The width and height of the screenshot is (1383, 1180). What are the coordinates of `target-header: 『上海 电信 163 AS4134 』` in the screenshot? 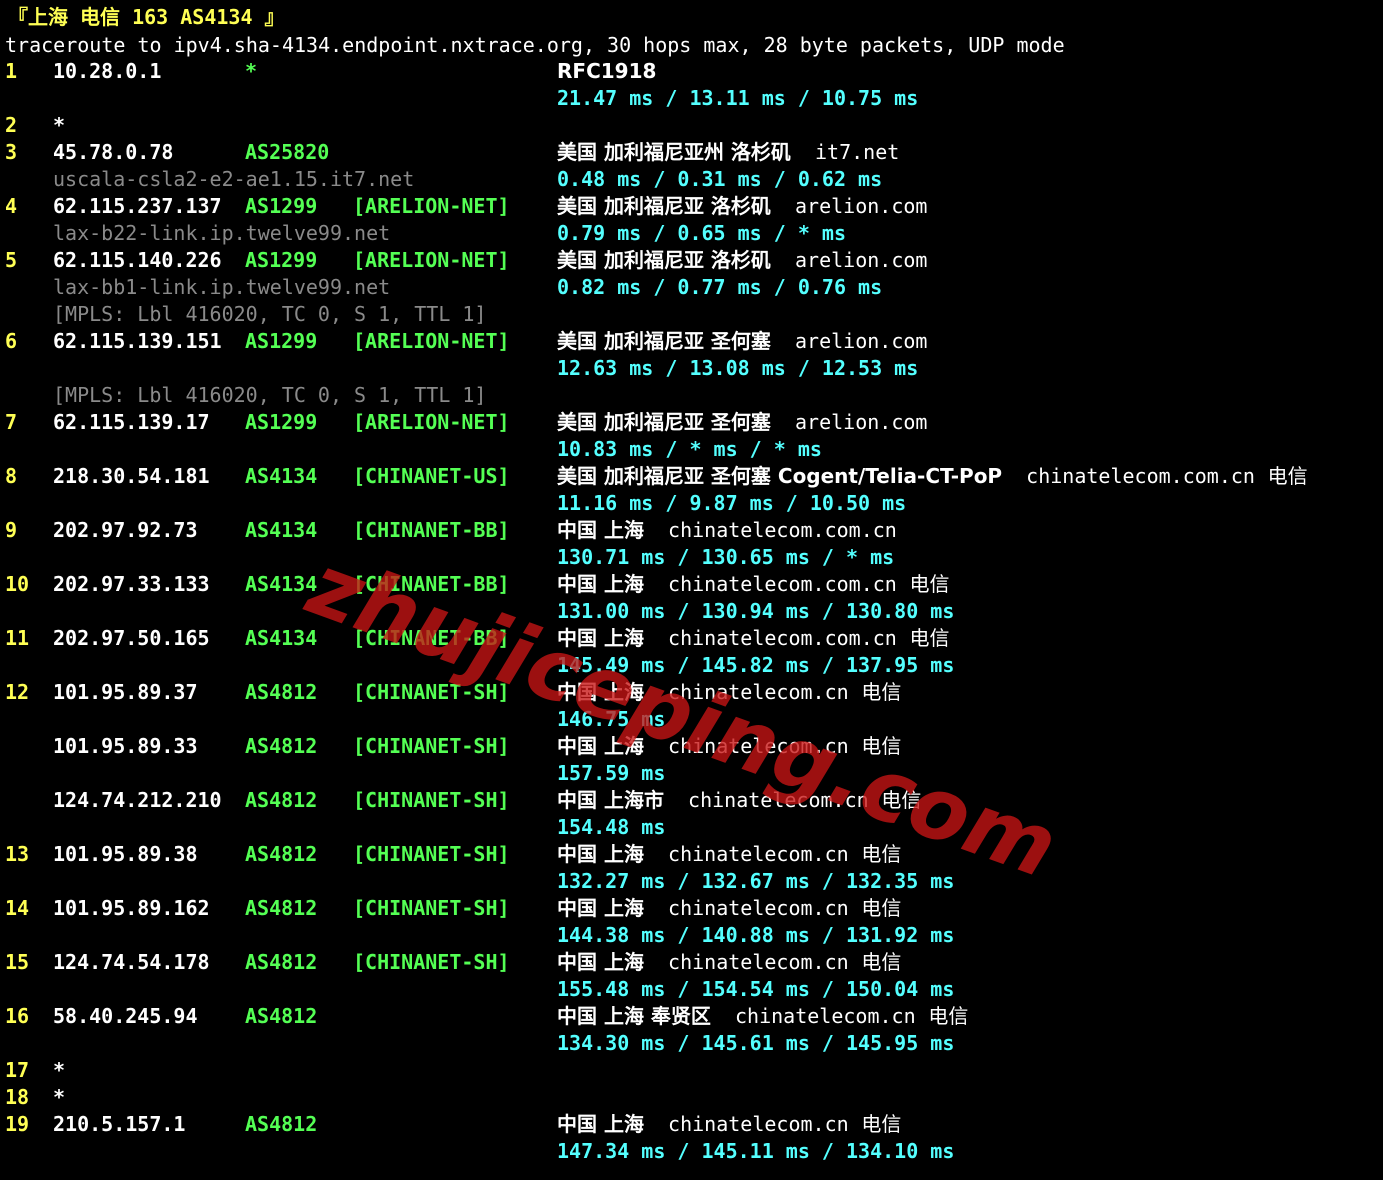 It's located at (146, 17).